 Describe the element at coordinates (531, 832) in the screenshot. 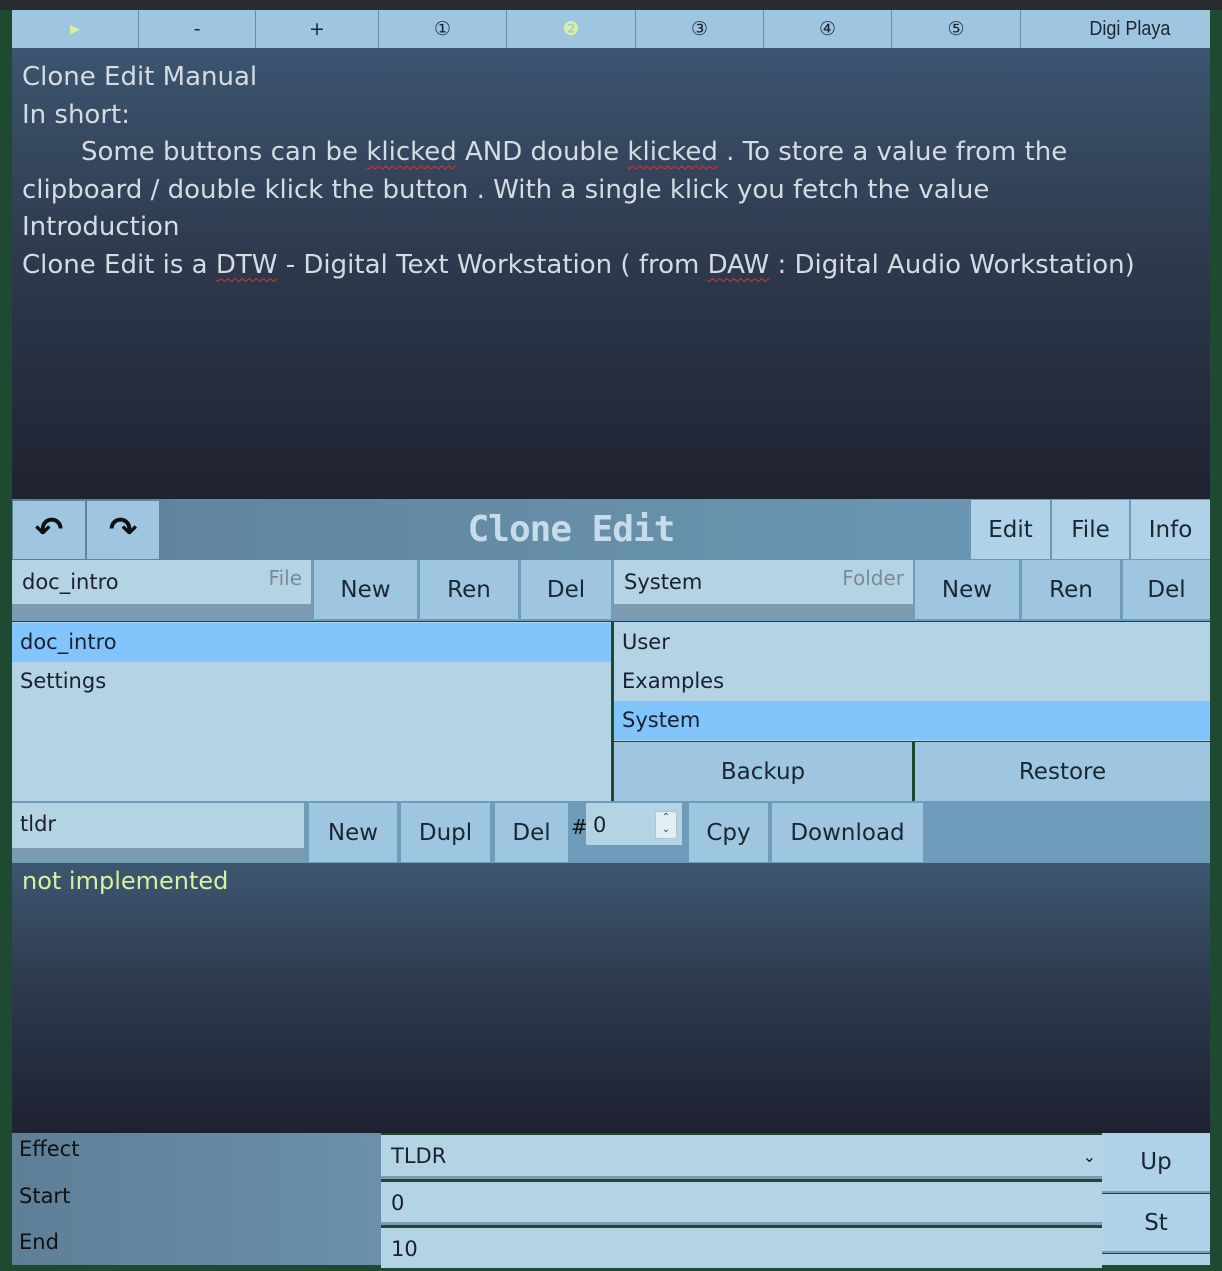

I see `clone-delete-button: Del` at that location.